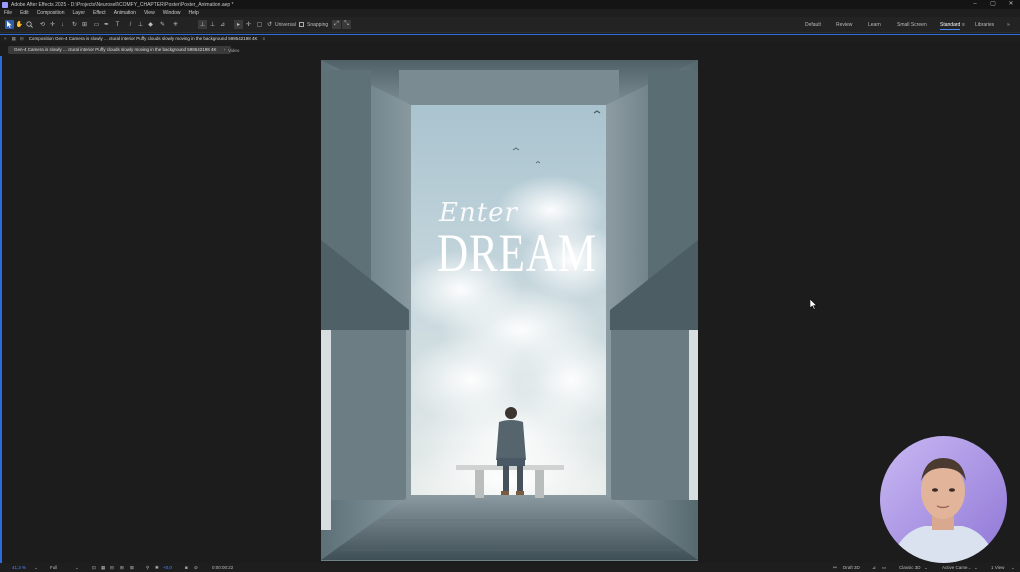 The image size is (1020, 572). I want to click on view-layout-select: 1 View, so click(997, 567).